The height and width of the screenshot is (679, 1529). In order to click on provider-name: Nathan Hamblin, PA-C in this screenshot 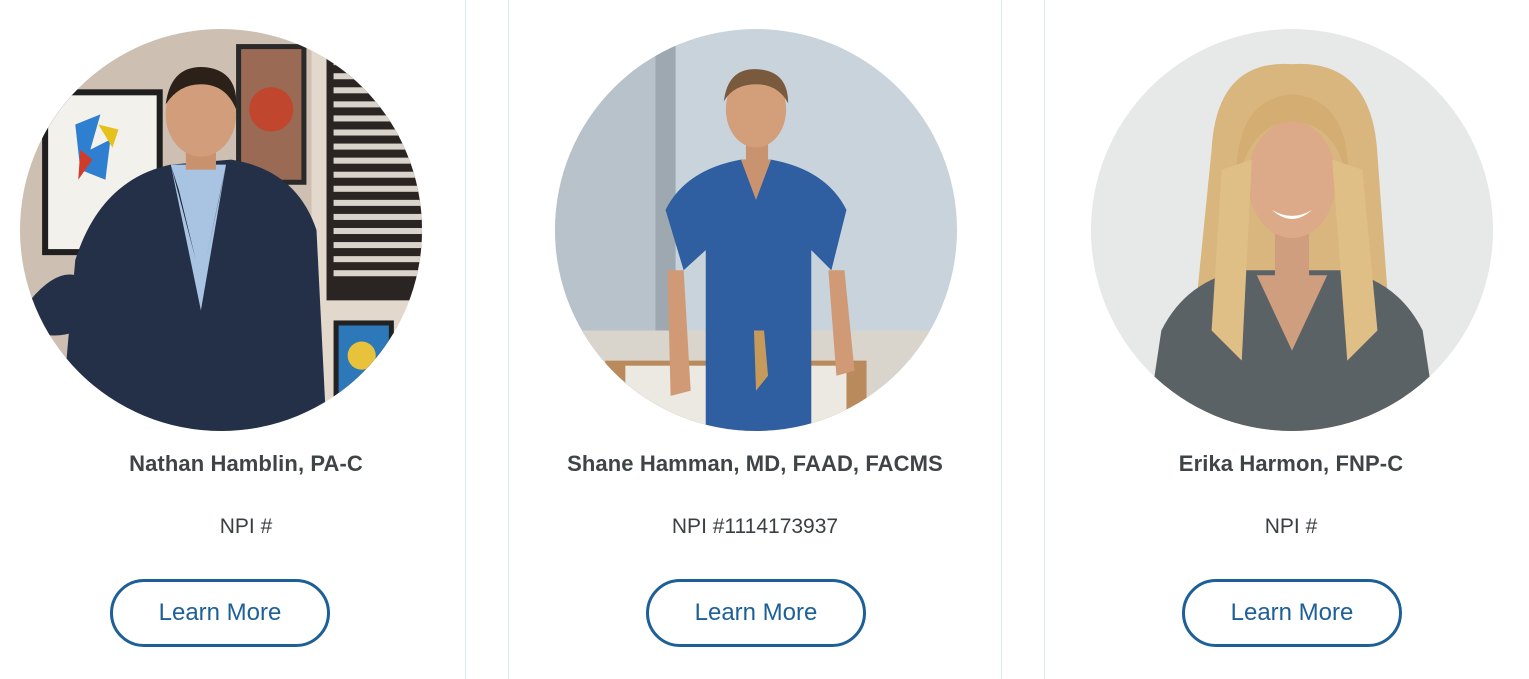, I will do `click(246, 463)`.